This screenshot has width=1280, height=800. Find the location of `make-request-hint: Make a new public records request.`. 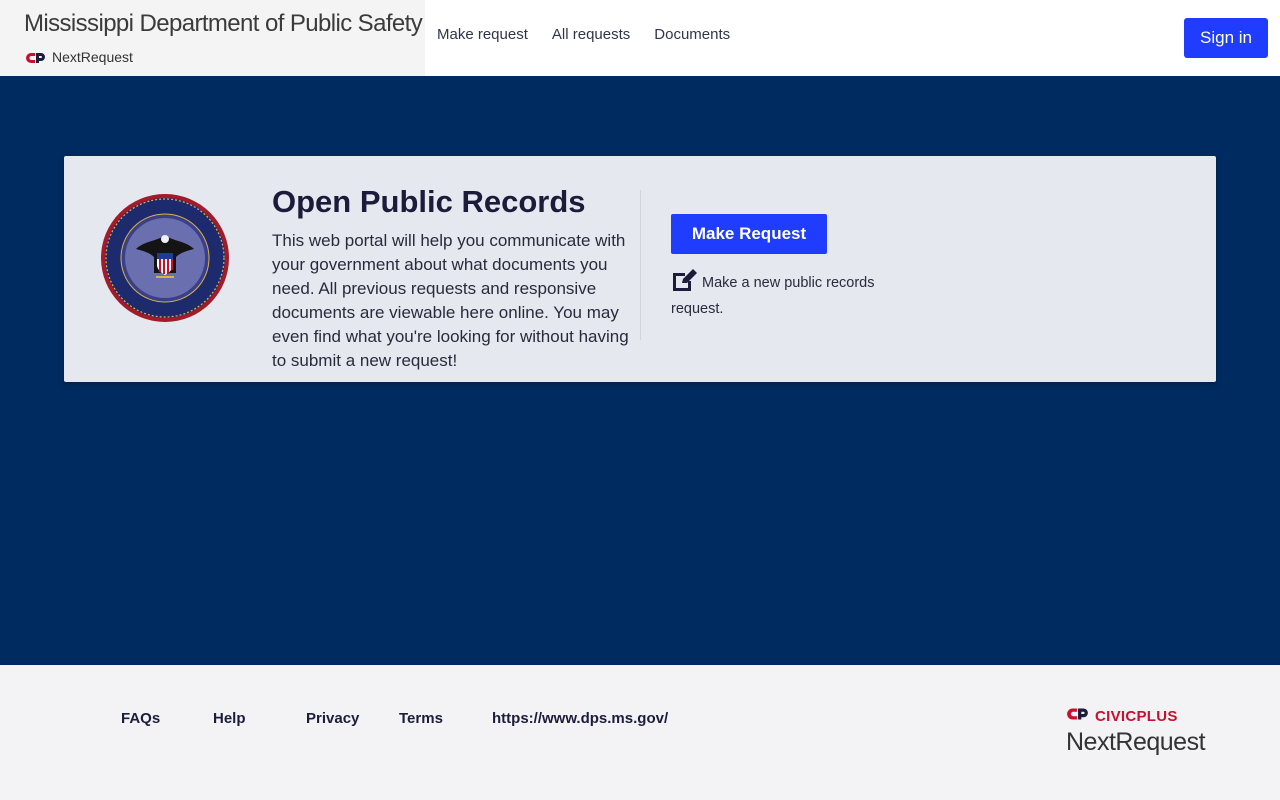

make-request-hint: Make a new public records request. is located at coordinates (791, 294).